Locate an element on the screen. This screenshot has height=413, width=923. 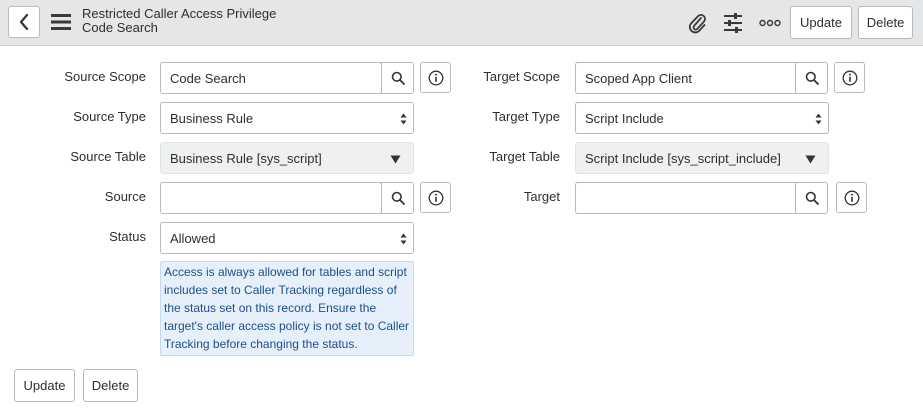
status-label: Status is located at coordinates (127, 236).